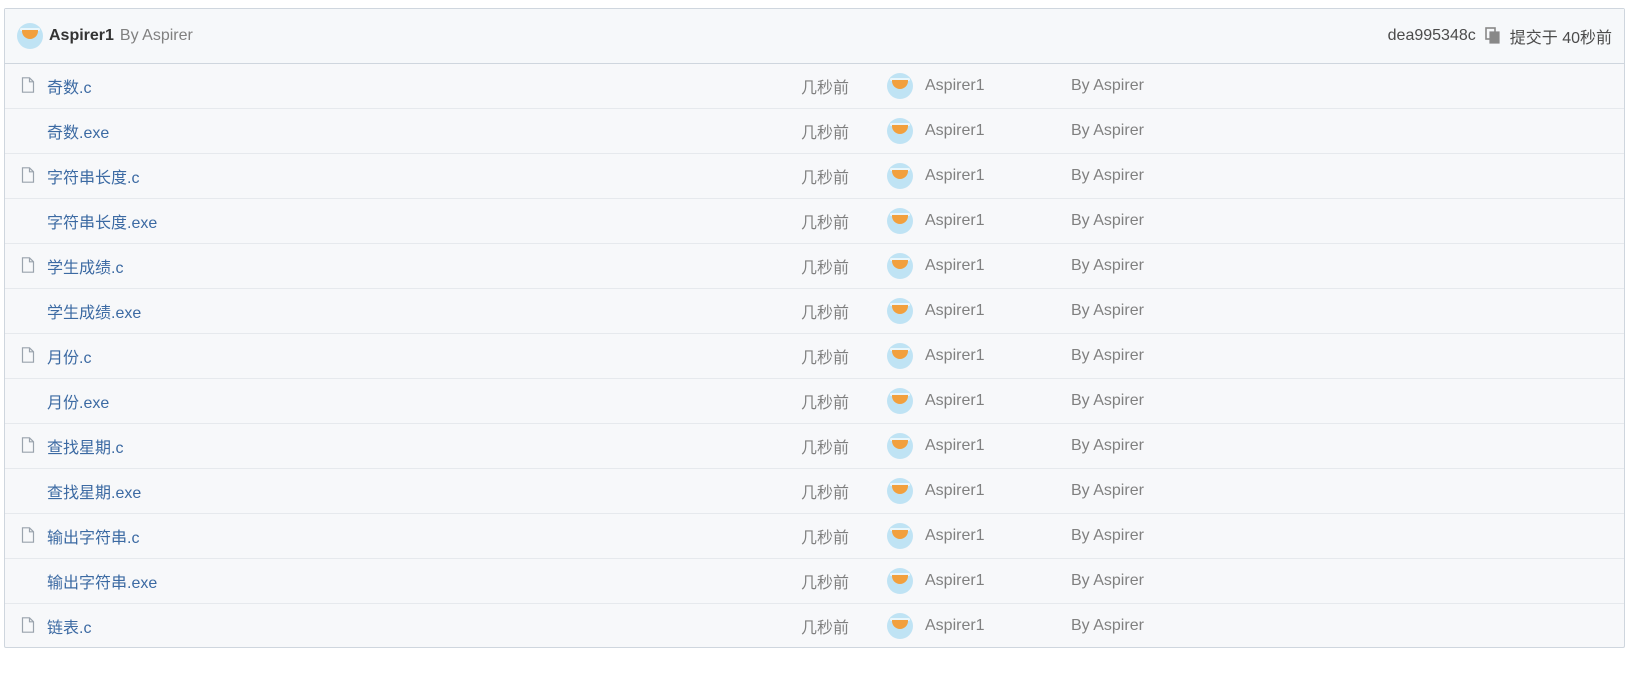 The height and width of the screenshot is (697, 1631). I want to click on file-row: 月份.exe 几秒前 Aspirer1 By Aspirer, so click(814, 401).